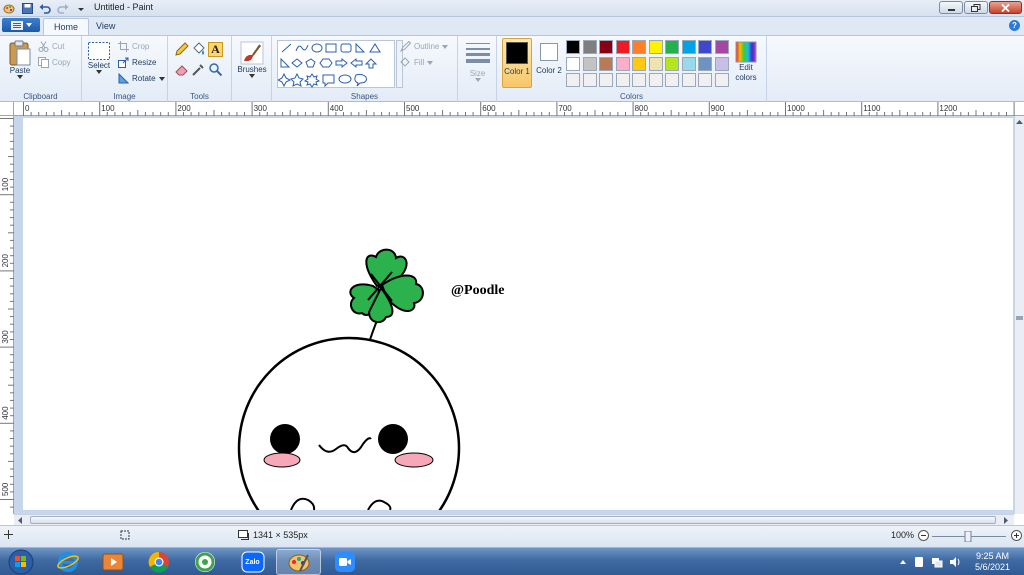  What do you see at coordinates (198, 49) in the screenshot?
I see `fill-bucket-icon` at bounding box center [198, 49].